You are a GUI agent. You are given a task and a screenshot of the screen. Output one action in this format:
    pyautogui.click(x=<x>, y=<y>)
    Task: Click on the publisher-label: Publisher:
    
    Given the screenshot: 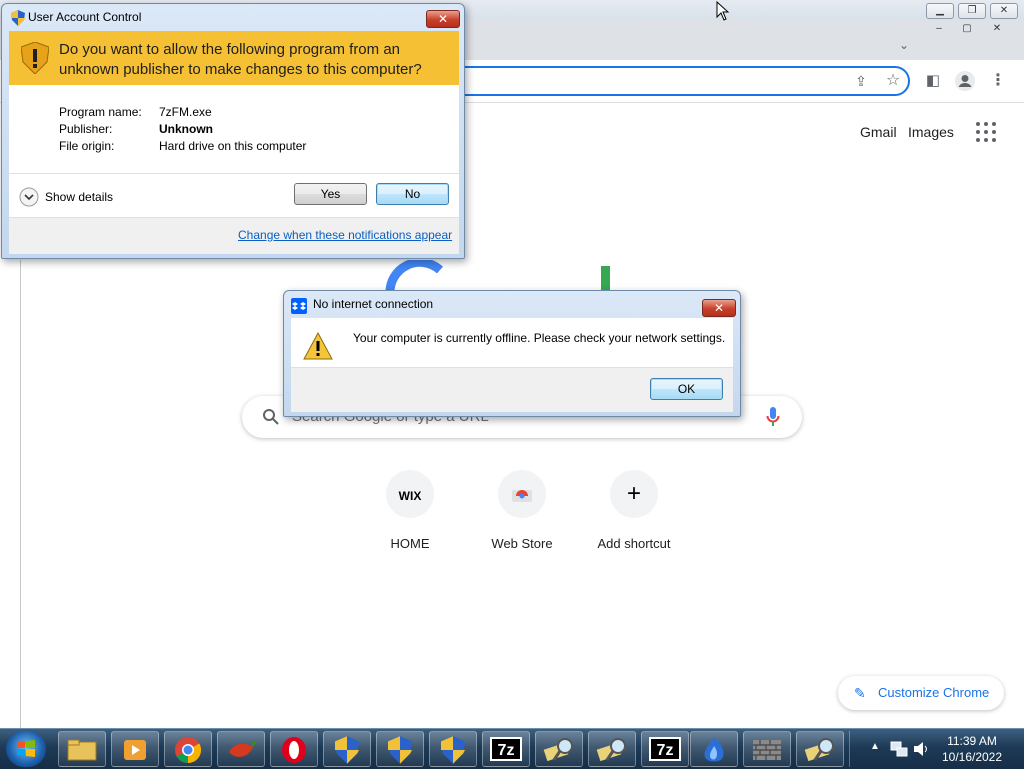 What is the action you would take?
    pyautogui.click(x=86, y=129)
    